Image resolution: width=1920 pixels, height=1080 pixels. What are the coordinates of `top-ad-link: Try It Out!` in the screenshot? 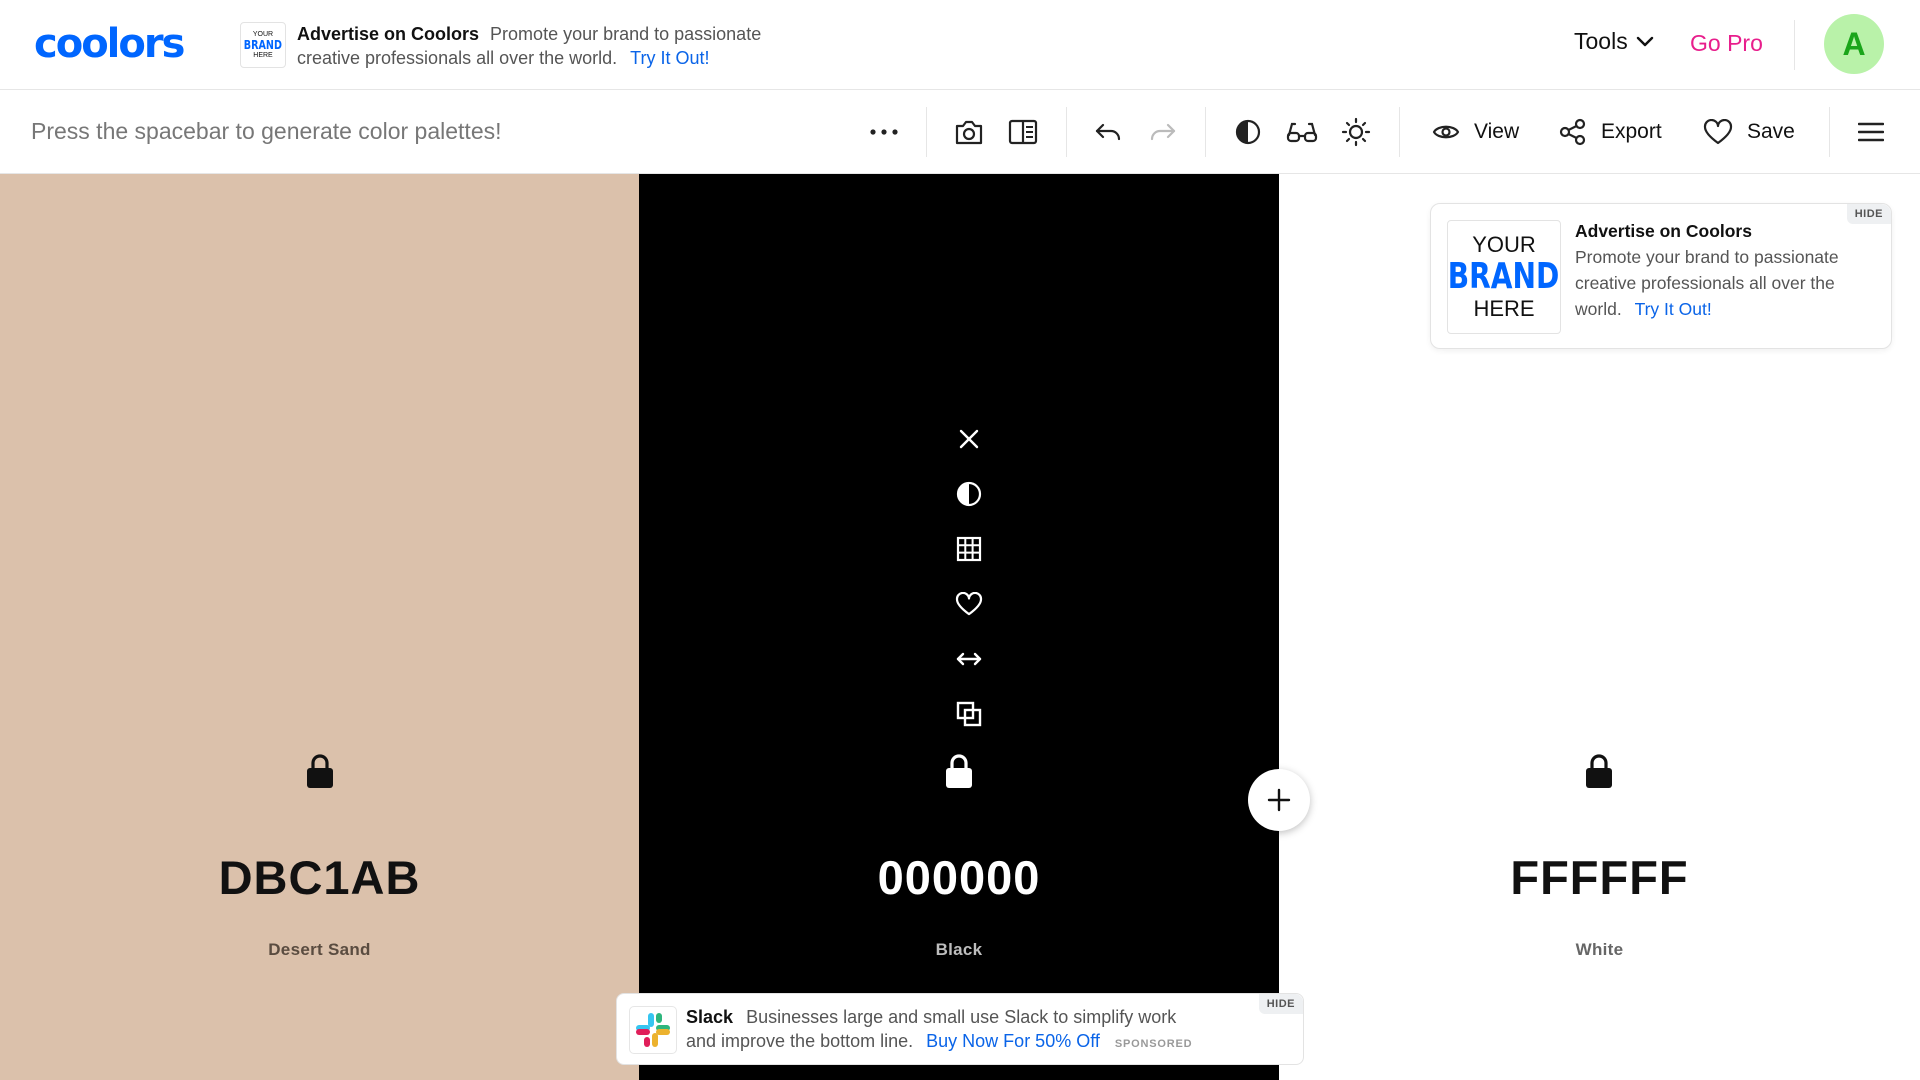 It's located at (669, 58).